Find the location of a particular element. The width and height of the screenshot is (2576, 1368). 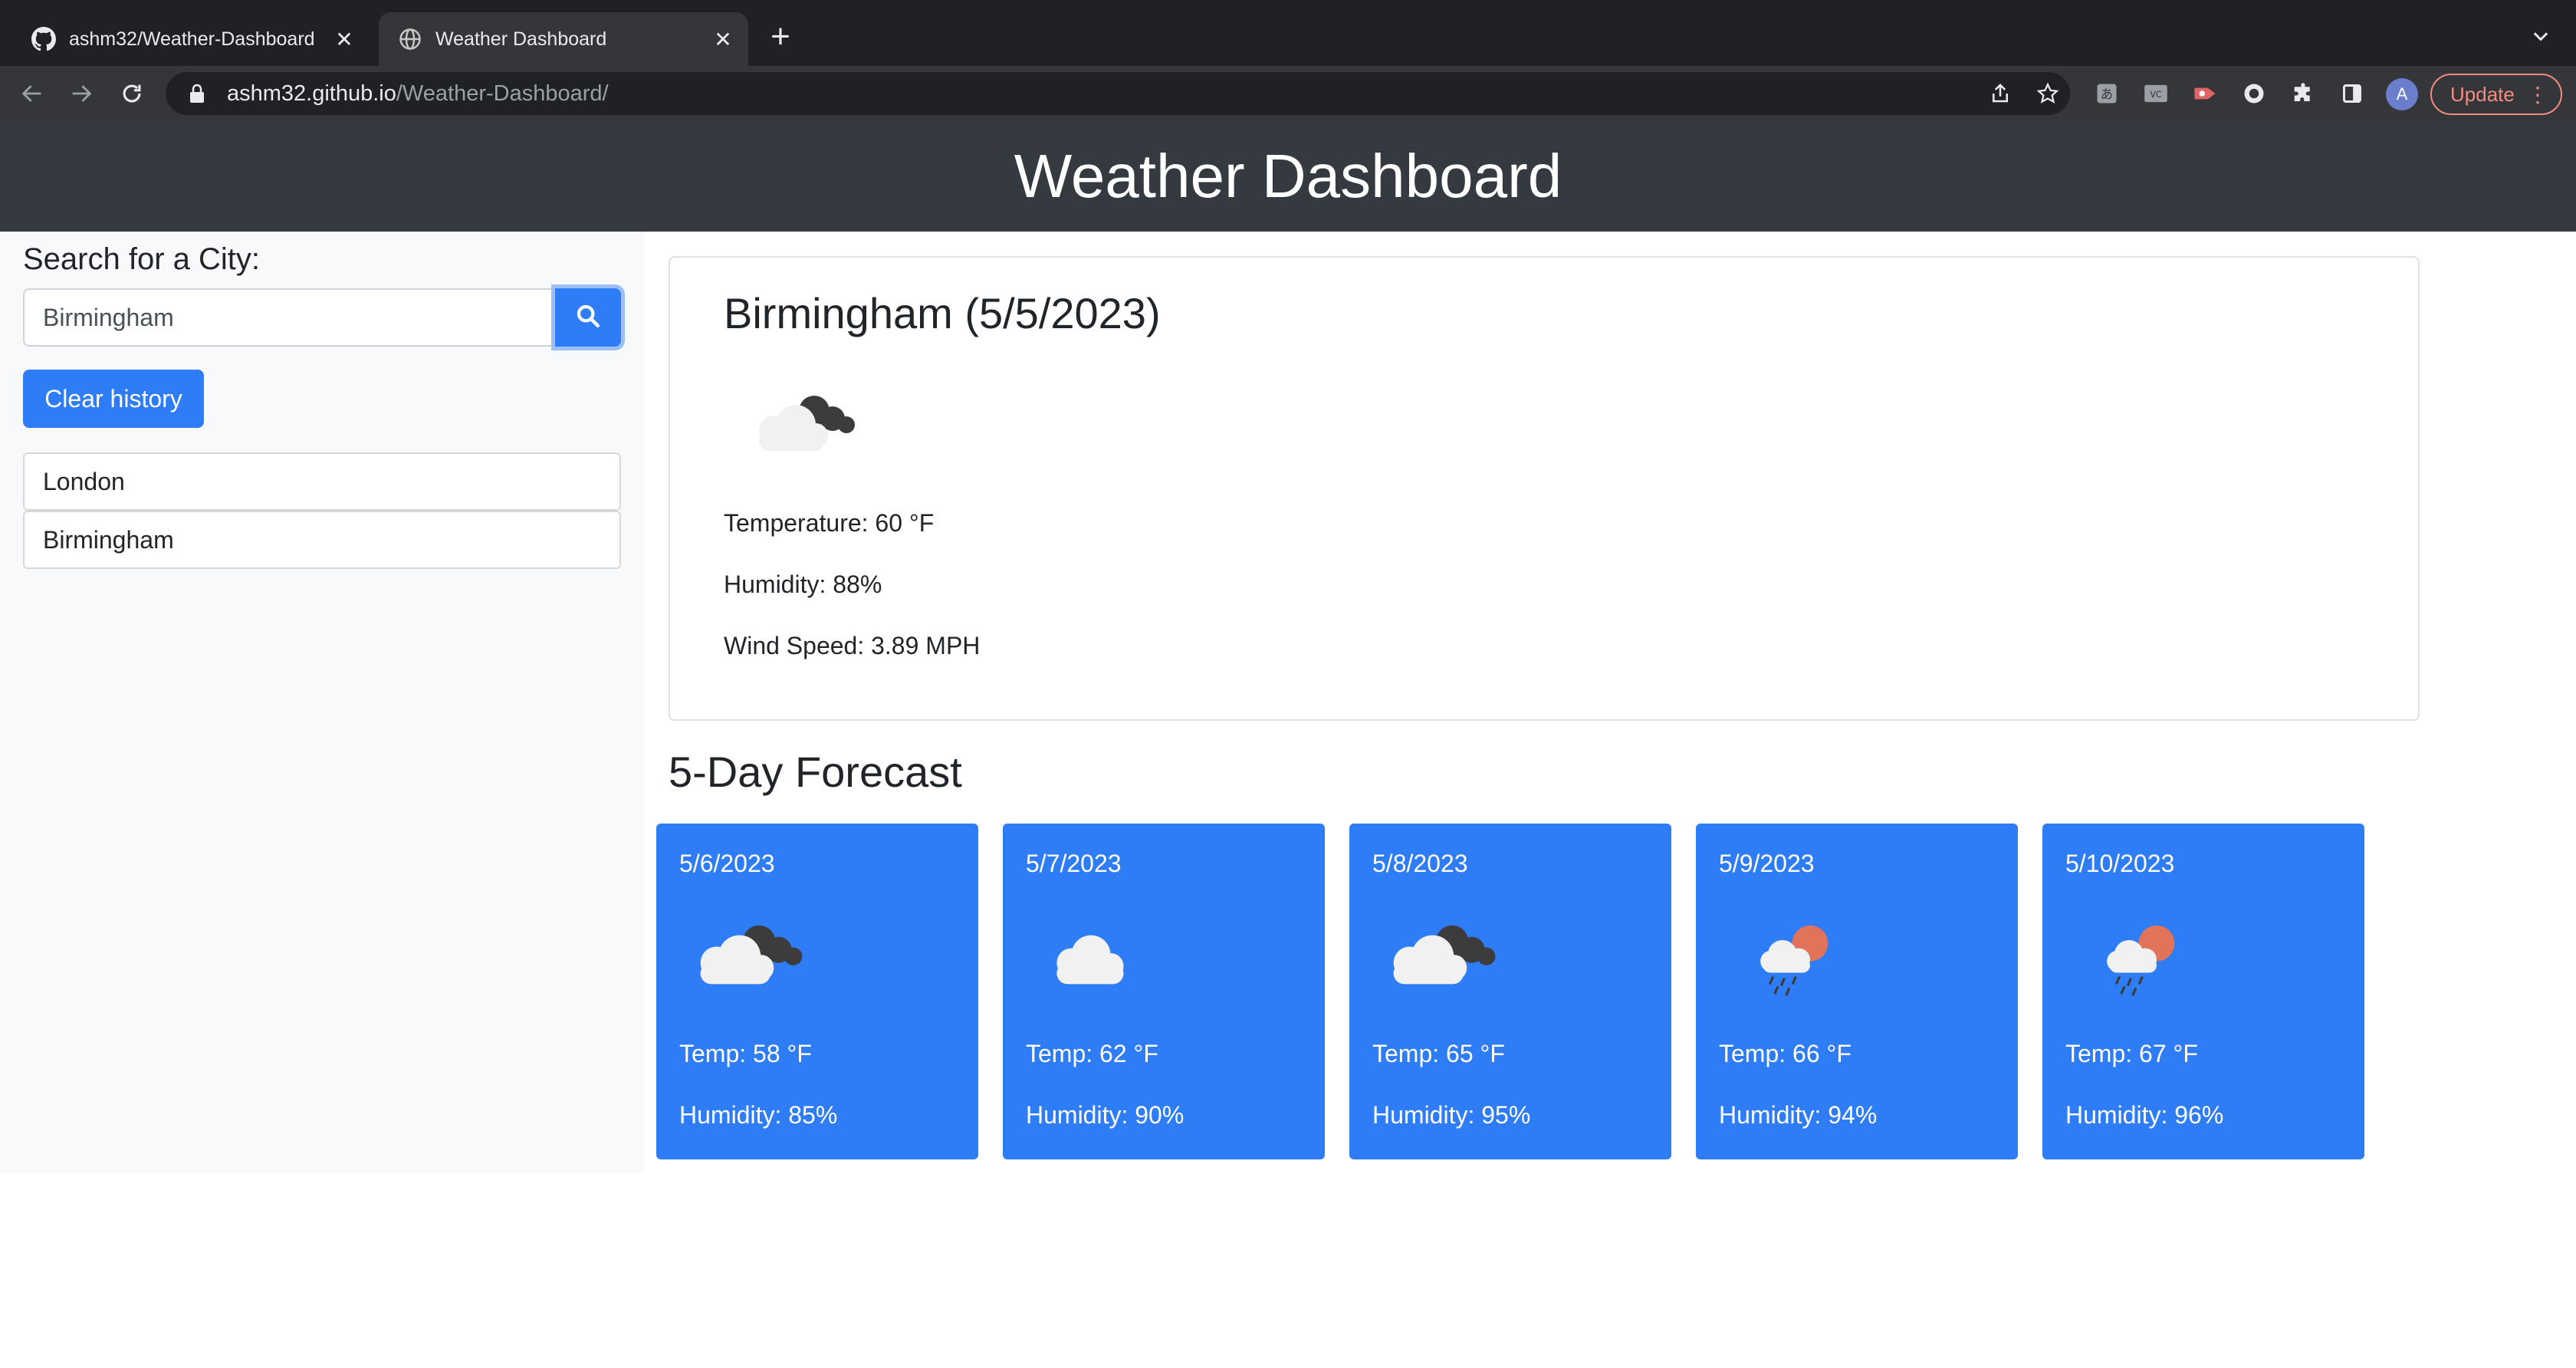

browser-tab-weather: Weather Dashboard ✕ is located at coordinates (563, 39).